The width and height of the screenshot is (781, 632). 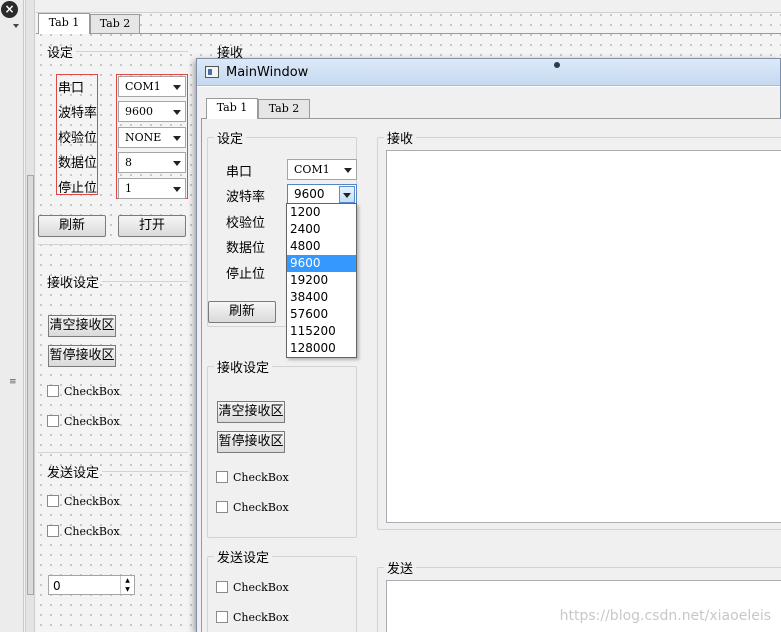 I want to click on baud-option: 4800, so click(x=321, y=246).